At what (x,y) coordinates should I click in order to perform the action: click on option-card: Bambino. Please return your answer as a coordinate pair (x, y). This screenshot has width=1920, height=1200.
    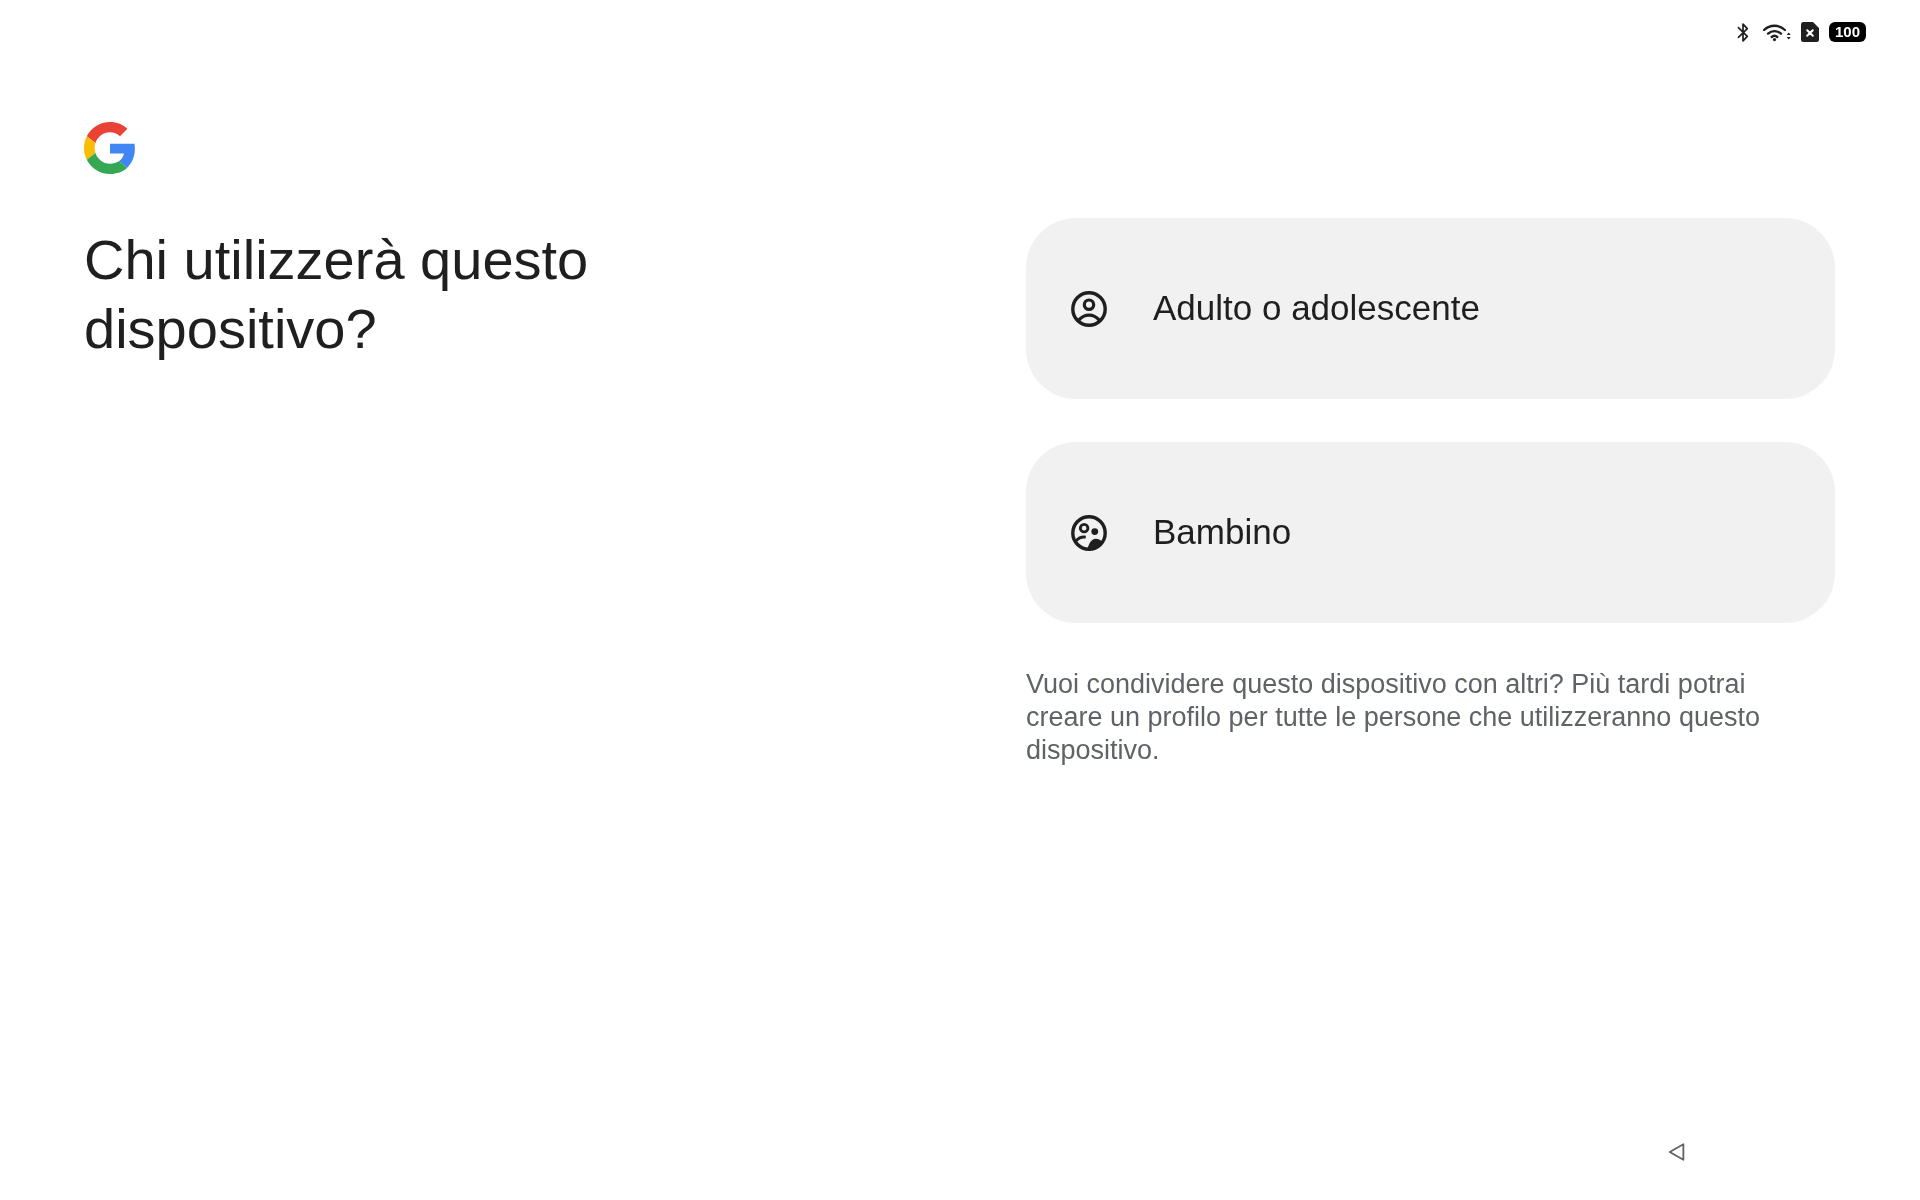
    Looking at the image, I should click on (1430, 532).